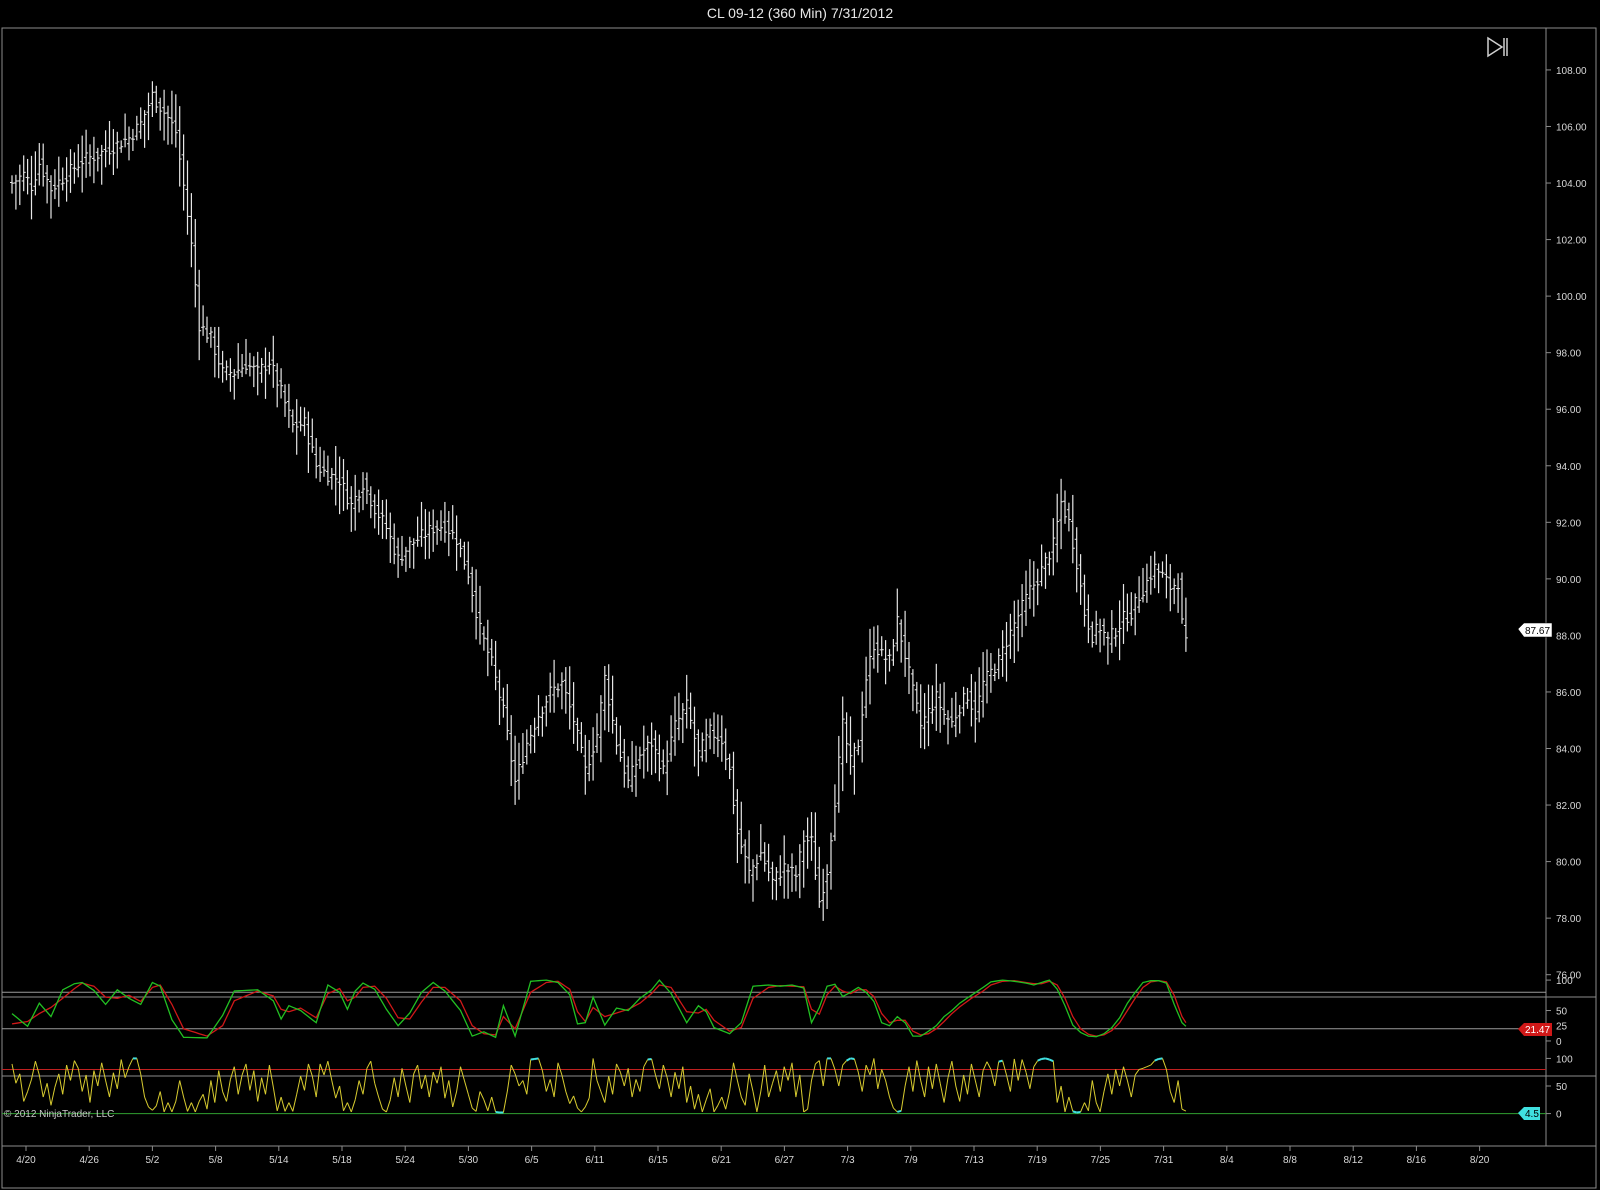 This screenshot has width=1600, height=1190. What do you see at coordinates (1496, 47) in the screenshot?
I see `play-to-end-icon` at bounding box center [1496, 47].